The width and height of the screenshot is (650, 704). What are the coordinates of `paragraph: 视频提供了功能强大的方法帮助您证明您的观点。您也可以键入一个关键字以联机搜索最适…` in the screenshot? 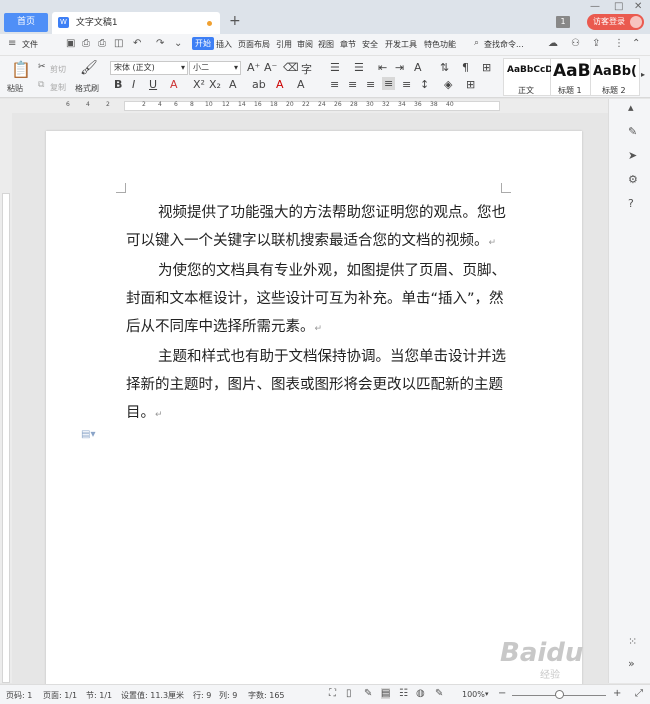 It's located at (316, 228).